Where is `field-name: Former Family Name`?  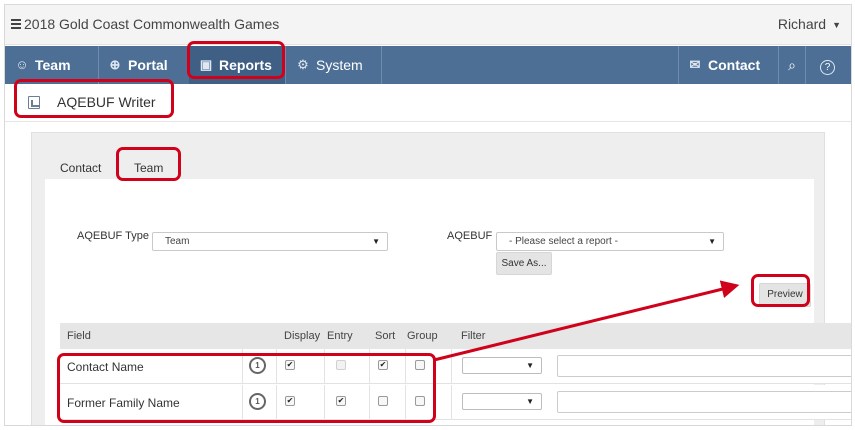 field-name: Former Family Name is located at coordinates (123, 403).